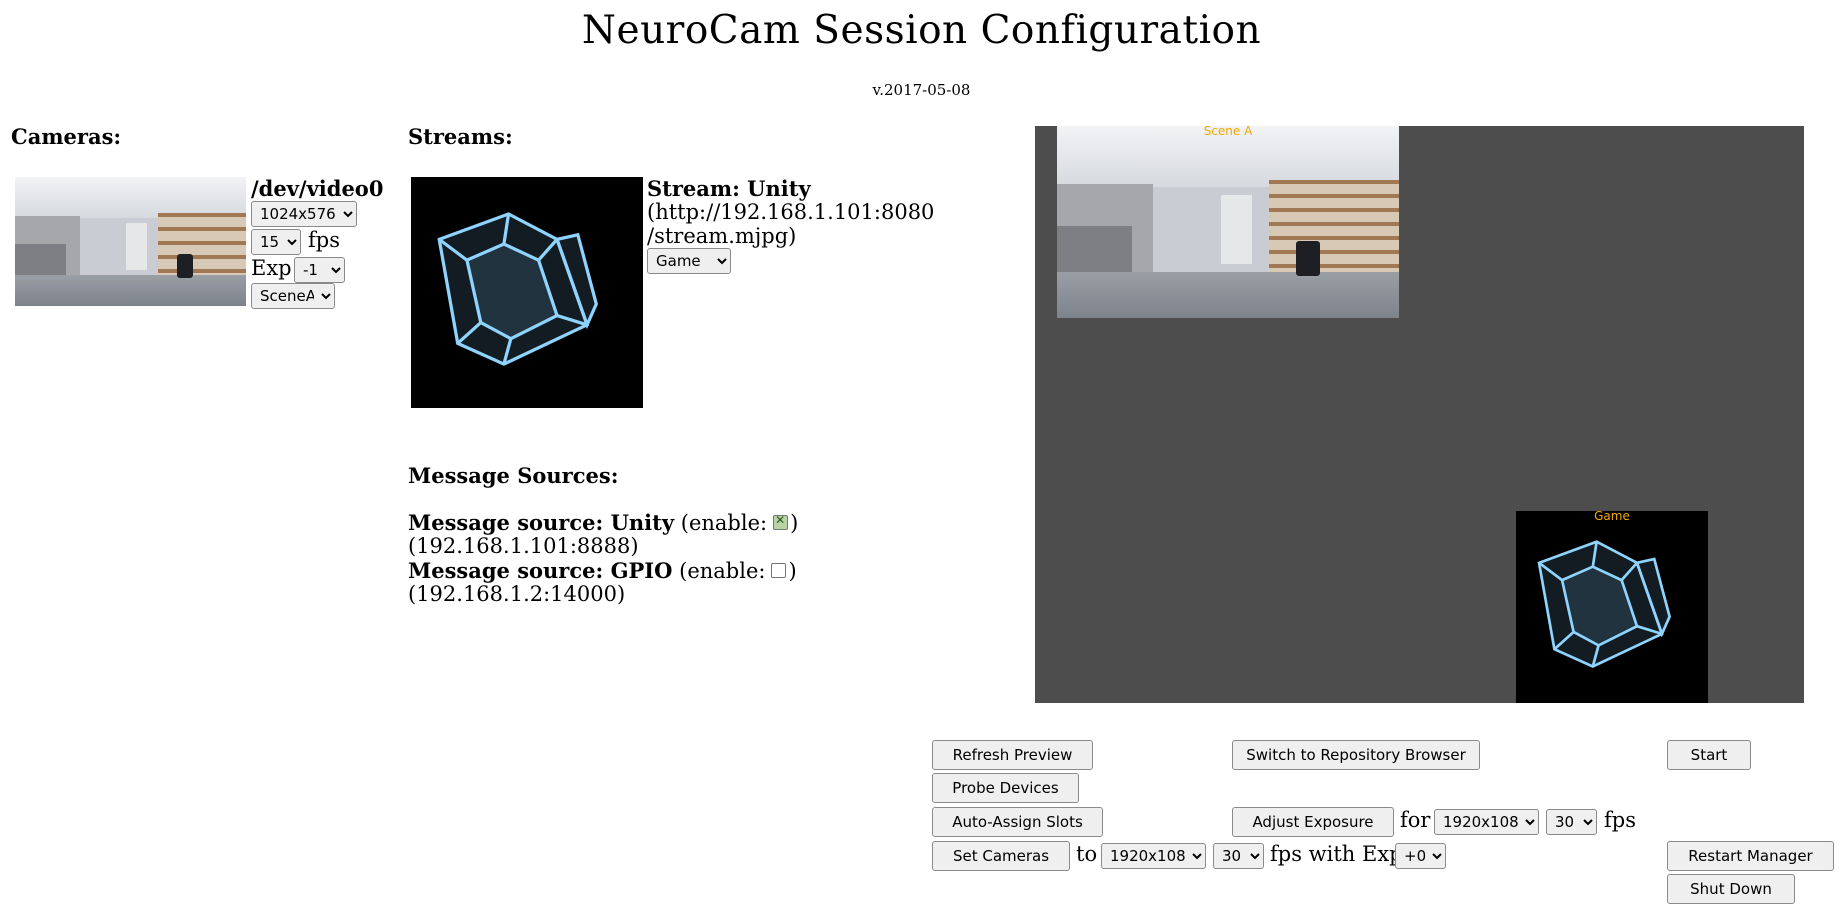  Describe the element at coordinates (271, 268) in the screenshot. I see `camera-exp-label: Exp` at that location.